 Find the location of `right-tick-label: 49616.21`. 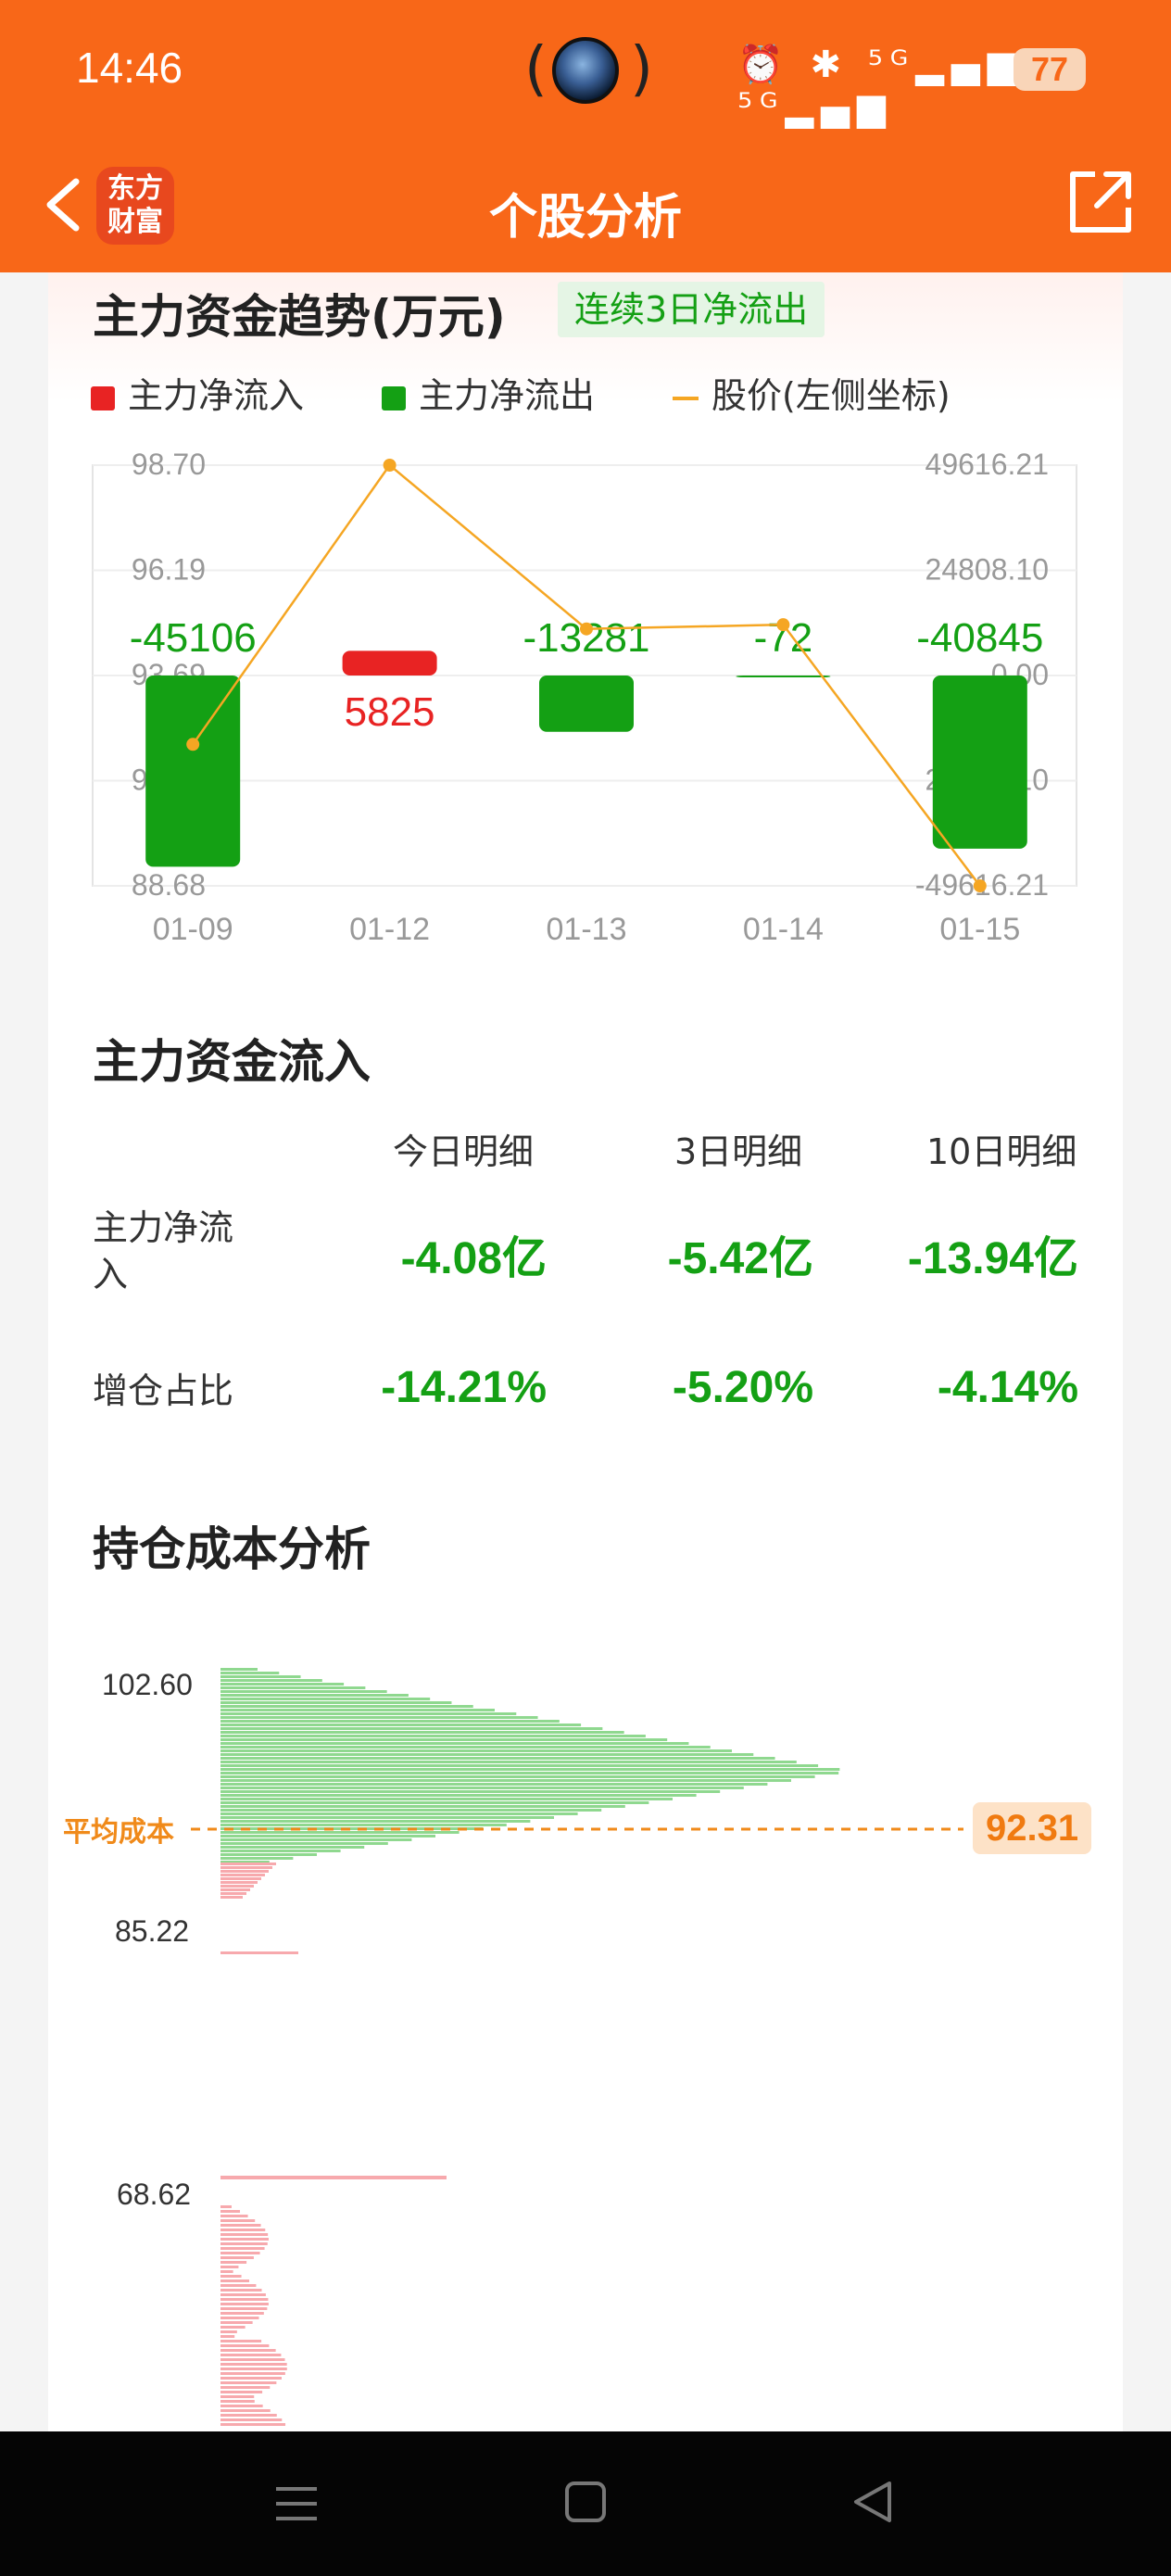

right-tick-label: 49616.21 is located at coordinates (987, 464).